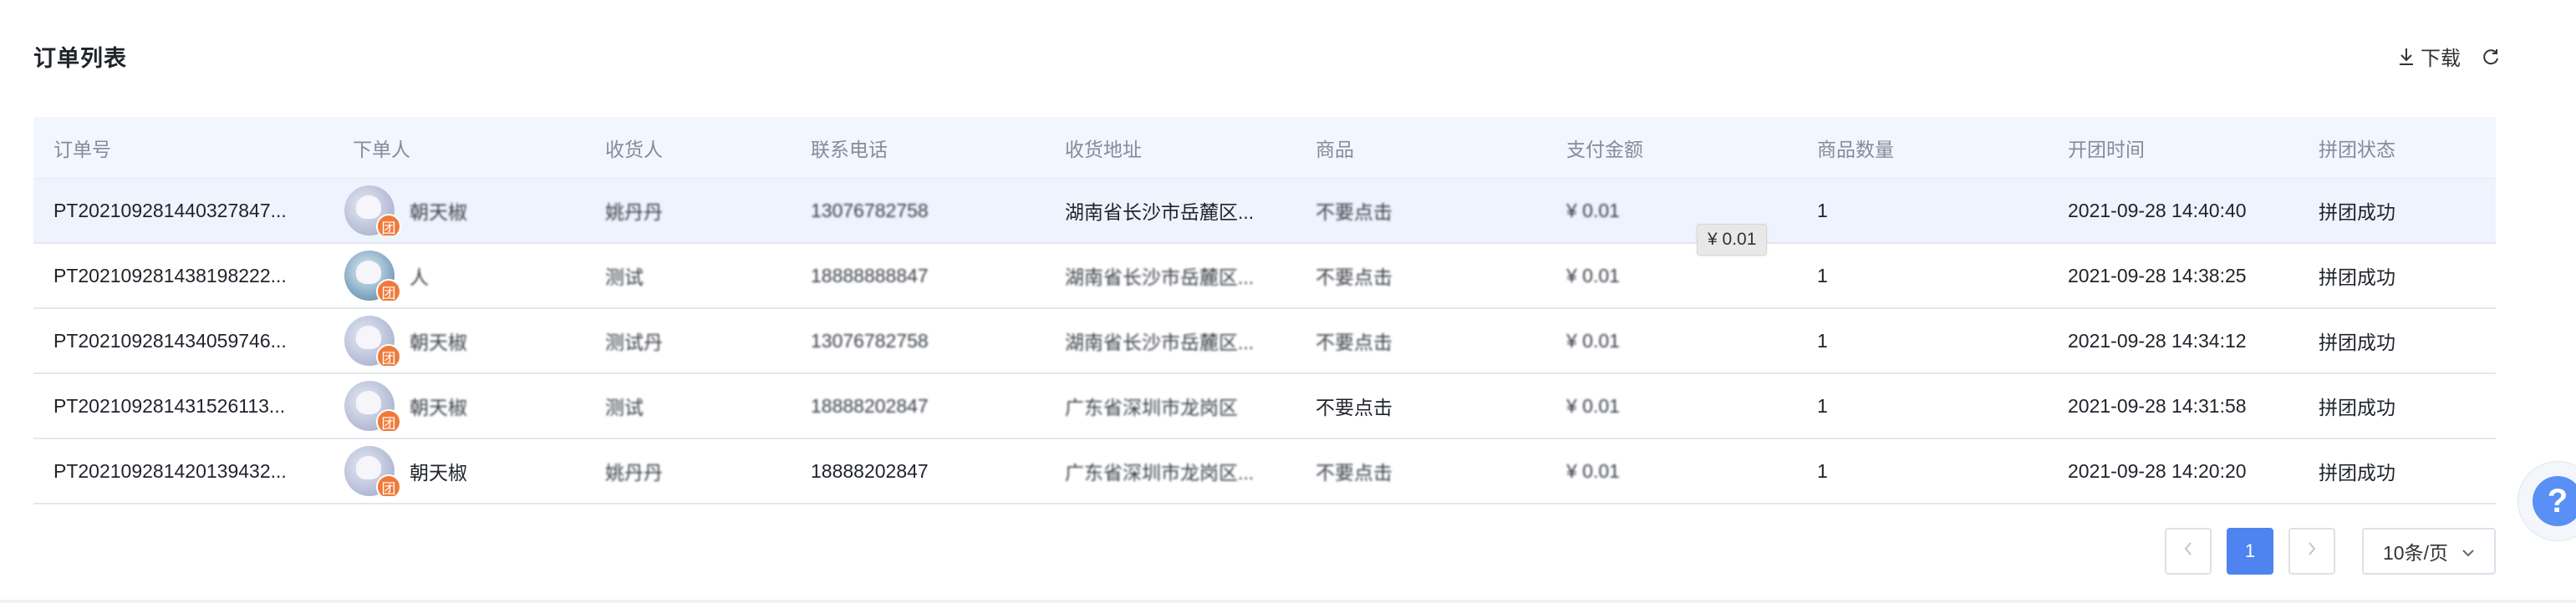 Image resolution: width=2576 pixels, height=603 pixels. I want to click on page-button-current: 1, so click(2250, 552).